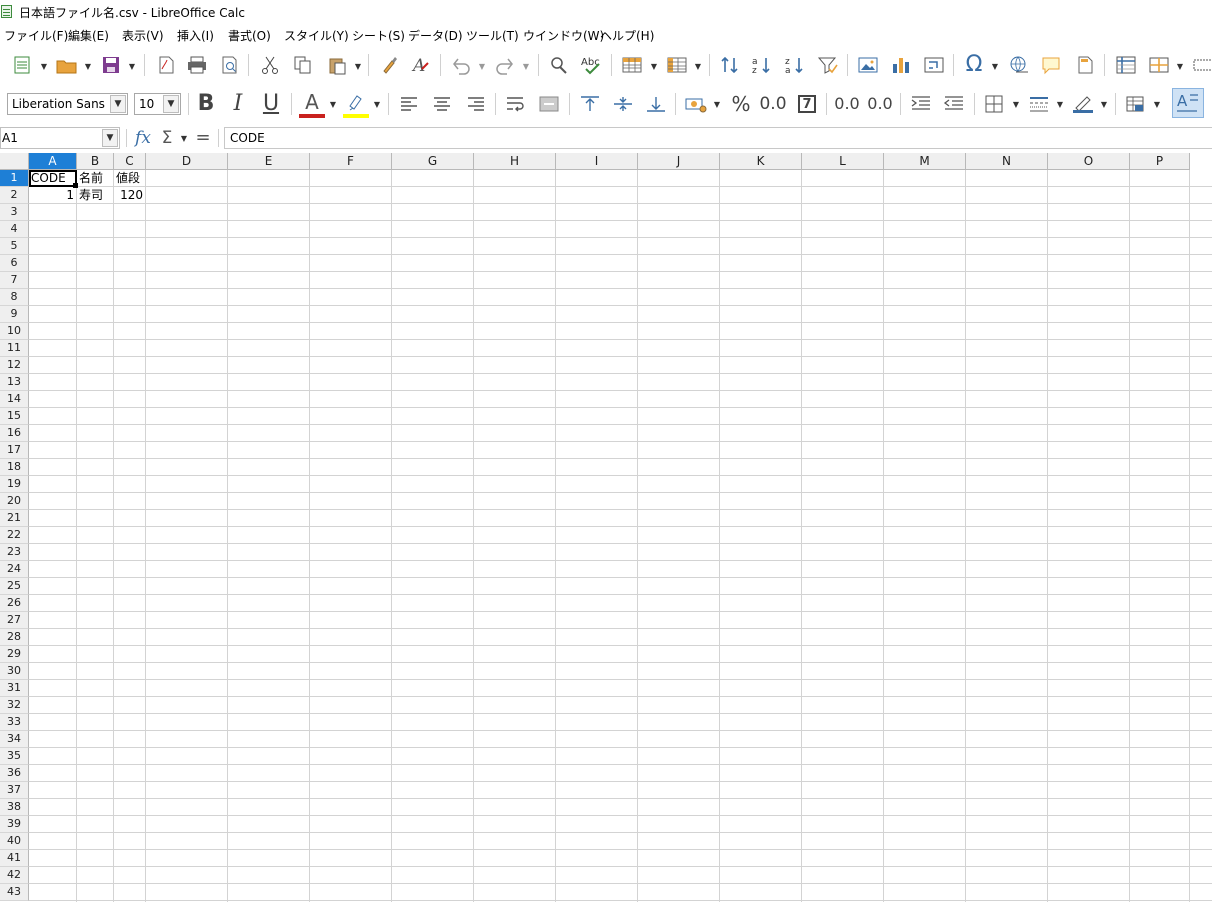 This screenshot has height=902, width=1212. I want to click on row-header-13: 13, so click(14, 382).